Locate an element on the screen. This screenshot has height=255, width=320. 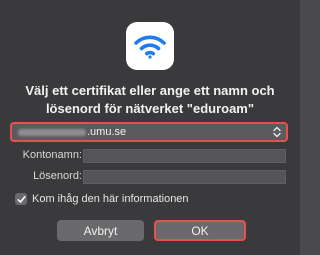
account-name-label: Kontonamn: is located at coordinates (52, 155).